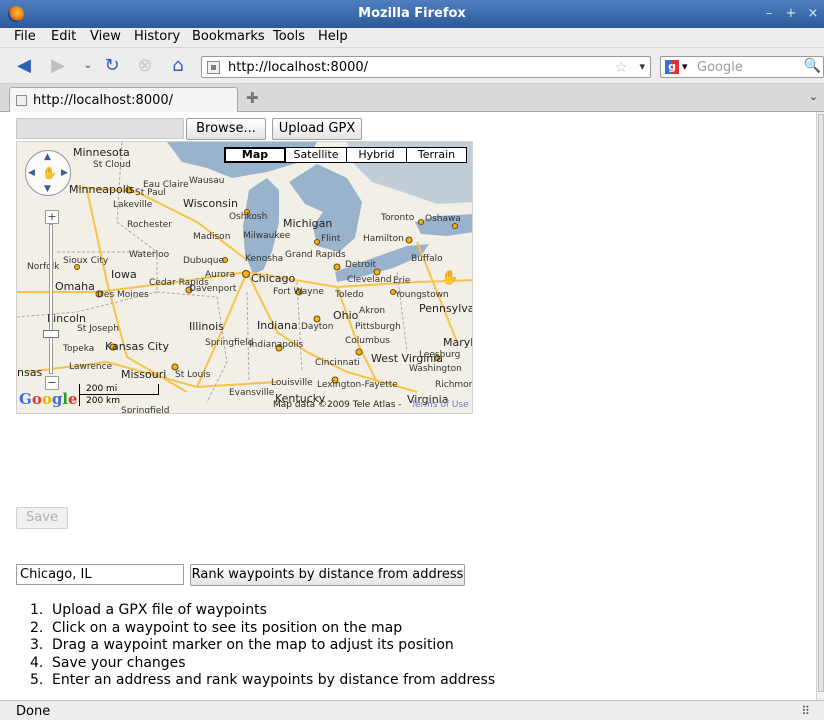 The width and height of the screenshot is (824, 720). I want to click on map-pan-control: ▲ ▼ ◀ ▶ ✋, so click(48, 173).